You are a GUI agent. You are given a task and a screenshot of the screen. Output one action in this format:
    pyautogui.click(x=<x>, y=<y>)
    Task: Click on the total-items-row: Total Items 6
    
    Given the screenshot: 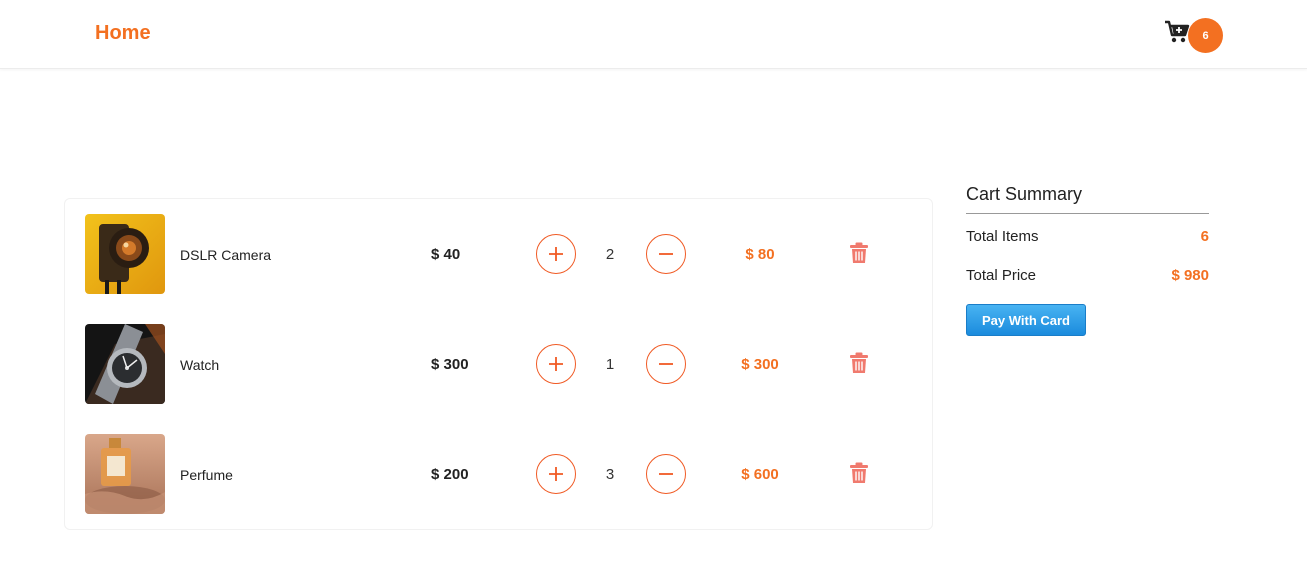 What is the action you would take?
    pyautogui.click(x=1087, y=233)
    